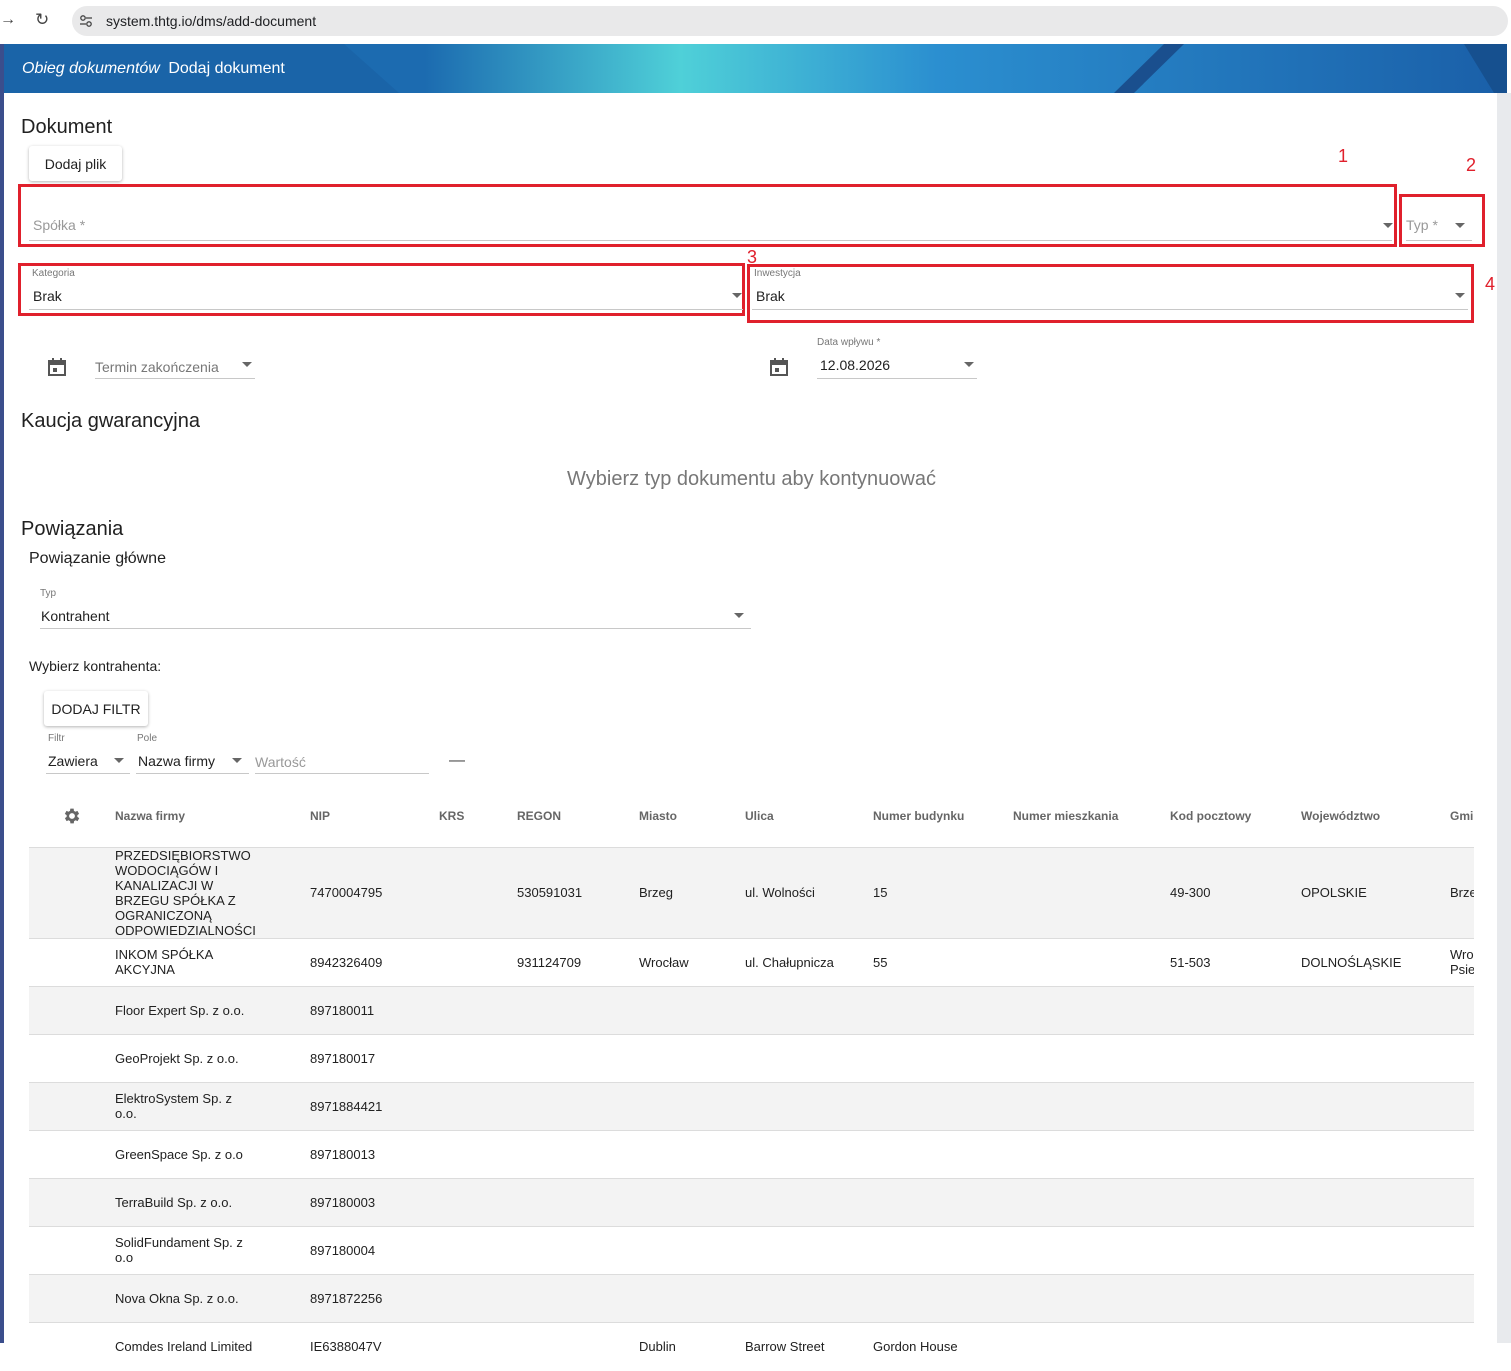 This screenshot has height=1371, width=1511. I want to click on remove-filter-button: —, so click(457, 761).